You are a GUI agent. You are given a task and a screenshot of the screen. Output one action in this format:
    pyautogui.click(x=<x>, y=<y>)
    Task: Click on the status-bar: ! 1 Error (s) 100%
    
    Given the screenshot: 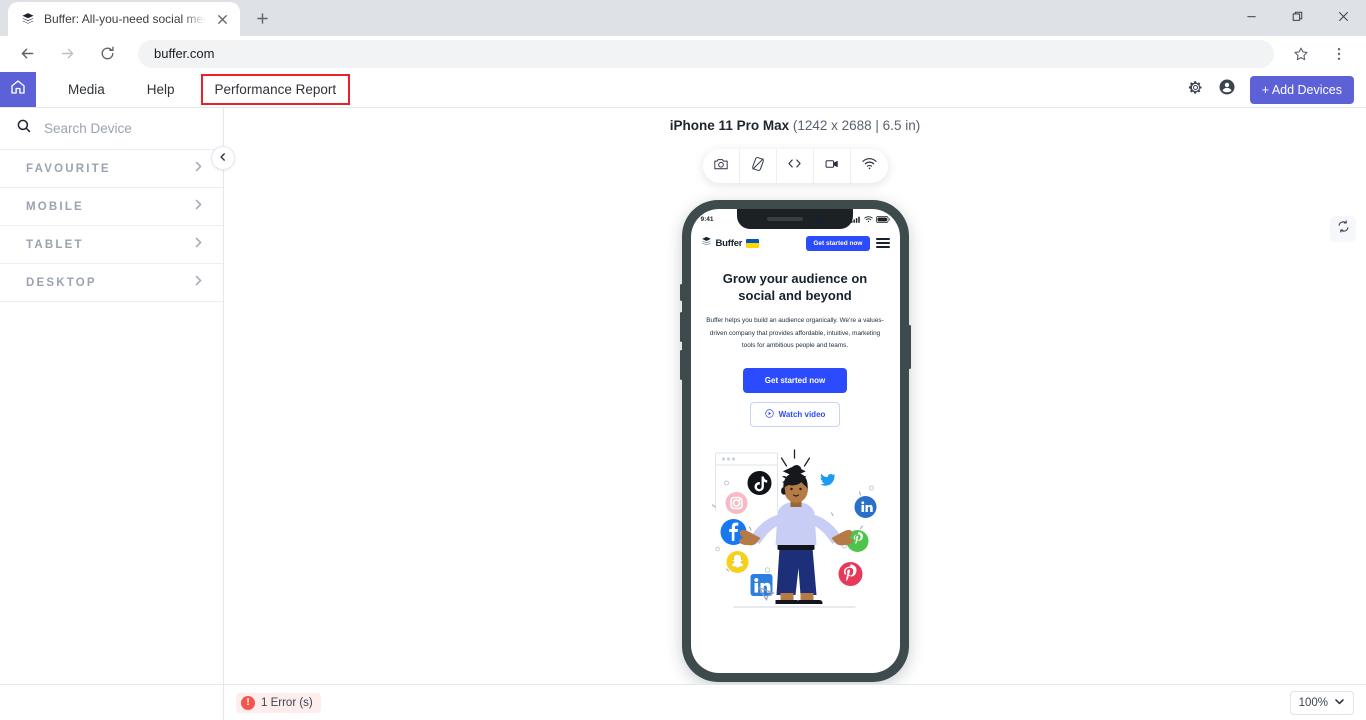 What is the action you would take?
    pyautogui.click(x=795, y=702)
    